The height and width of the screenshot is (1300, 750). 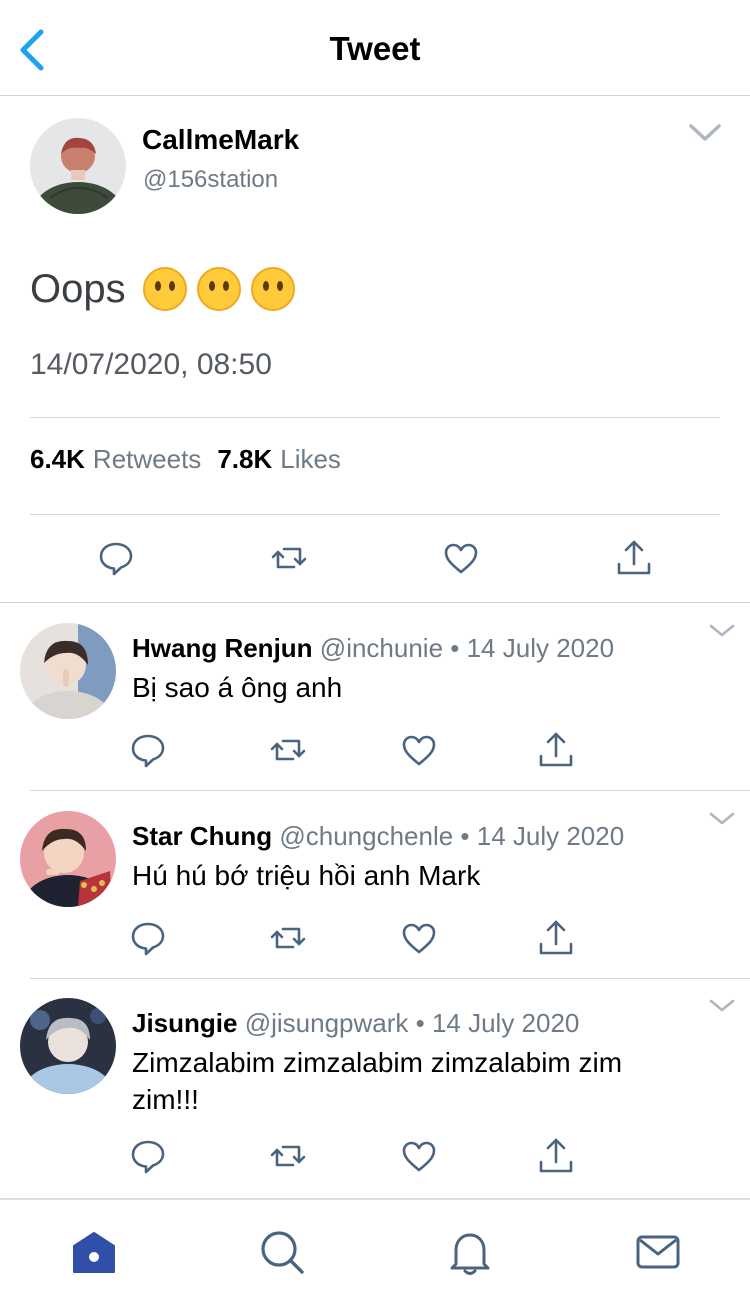 I want to click on tweet-stats: 6.4K Retweets 7.8K Likes, so click(x=185, y=459).